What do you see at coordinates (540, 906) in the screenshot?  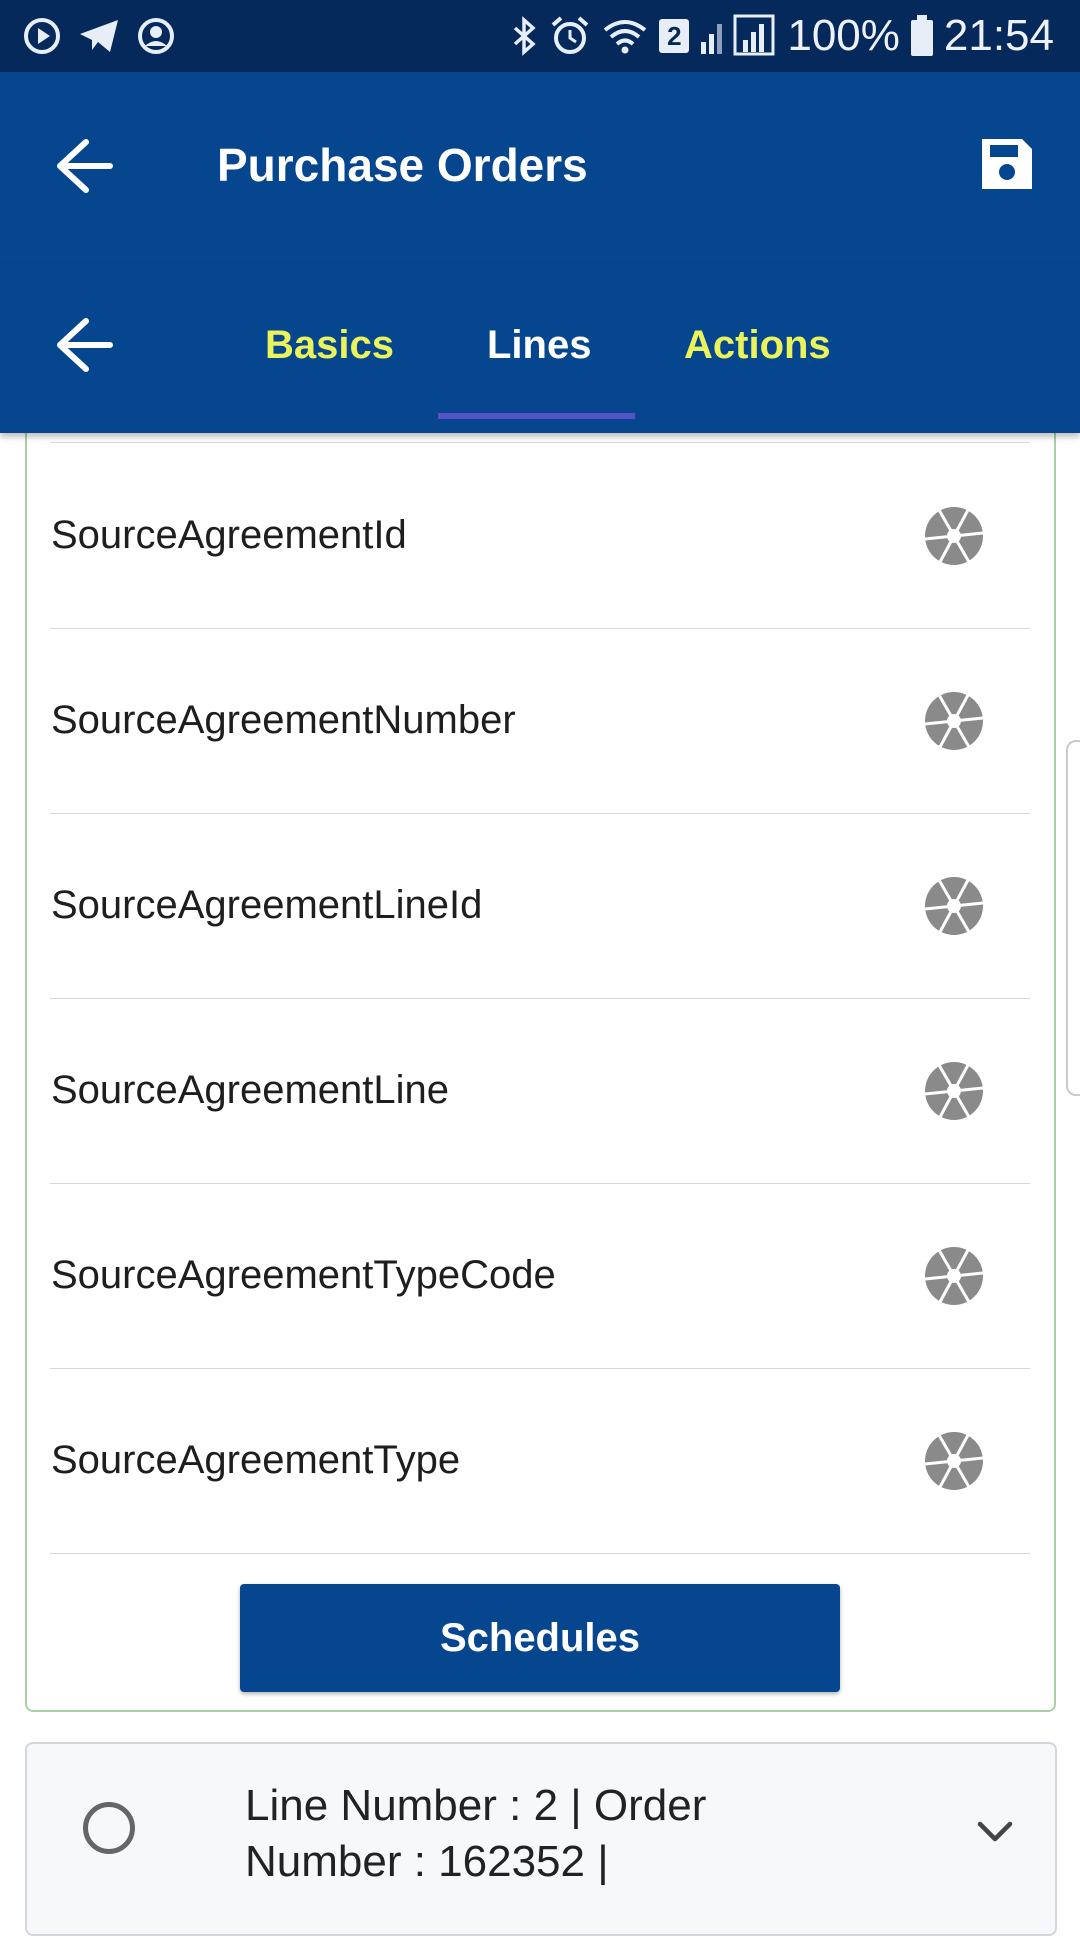 I see `field-row-source-agreement-line-id: SourceAgreementLineId` at bounding box center [540, 906].